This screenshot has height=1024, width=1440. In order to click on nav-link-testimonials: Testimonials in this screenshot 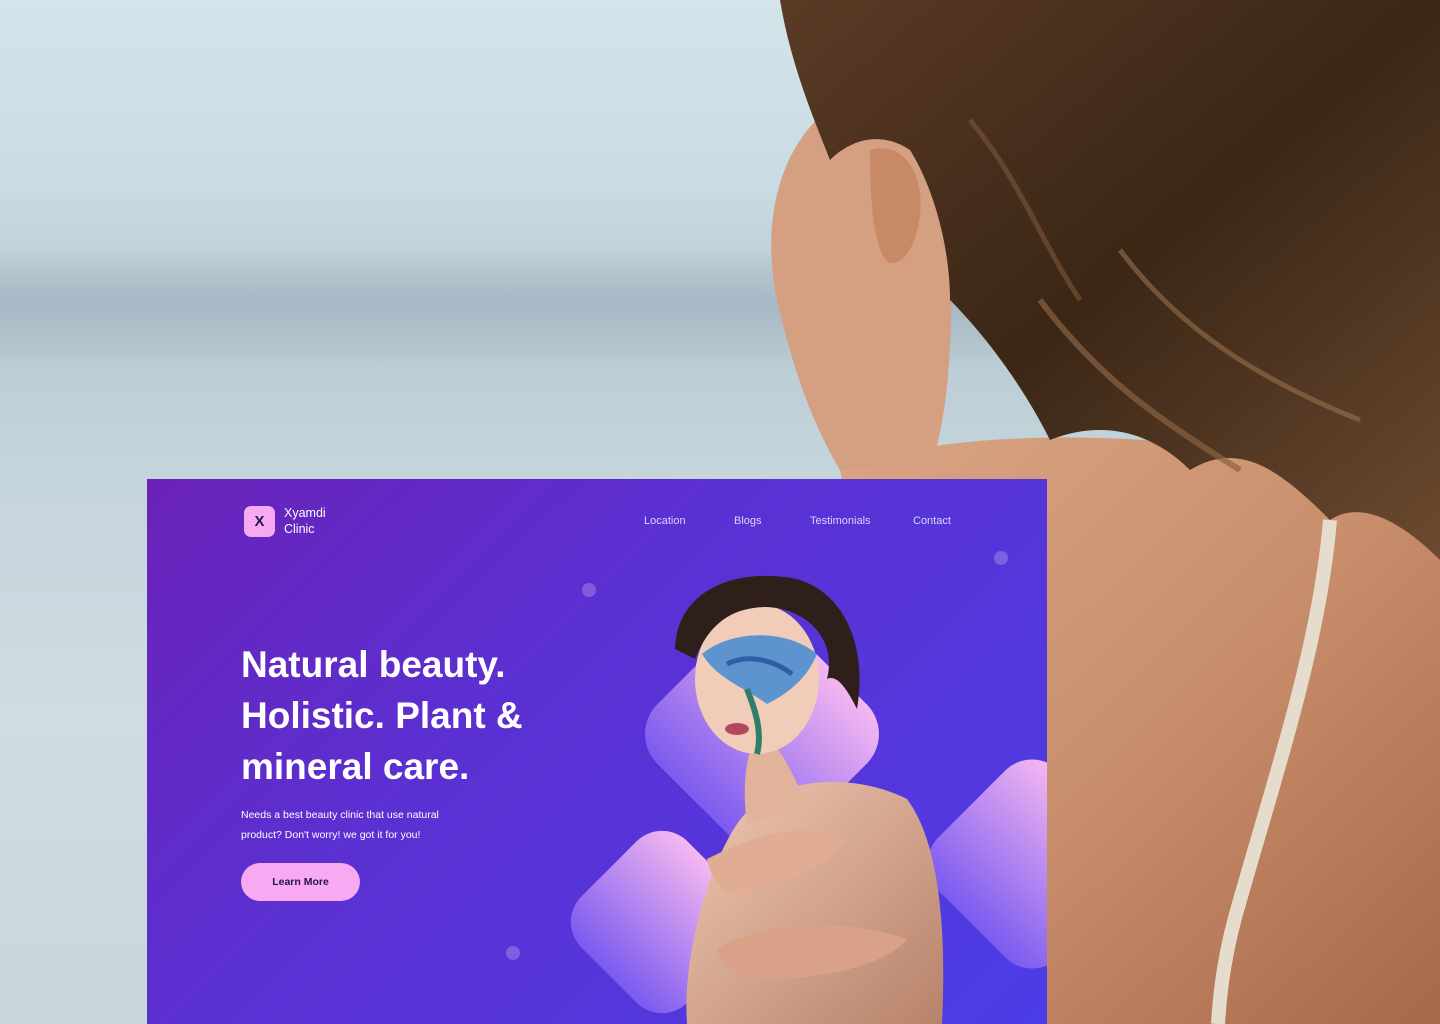, I will do `click(840, 521)`.